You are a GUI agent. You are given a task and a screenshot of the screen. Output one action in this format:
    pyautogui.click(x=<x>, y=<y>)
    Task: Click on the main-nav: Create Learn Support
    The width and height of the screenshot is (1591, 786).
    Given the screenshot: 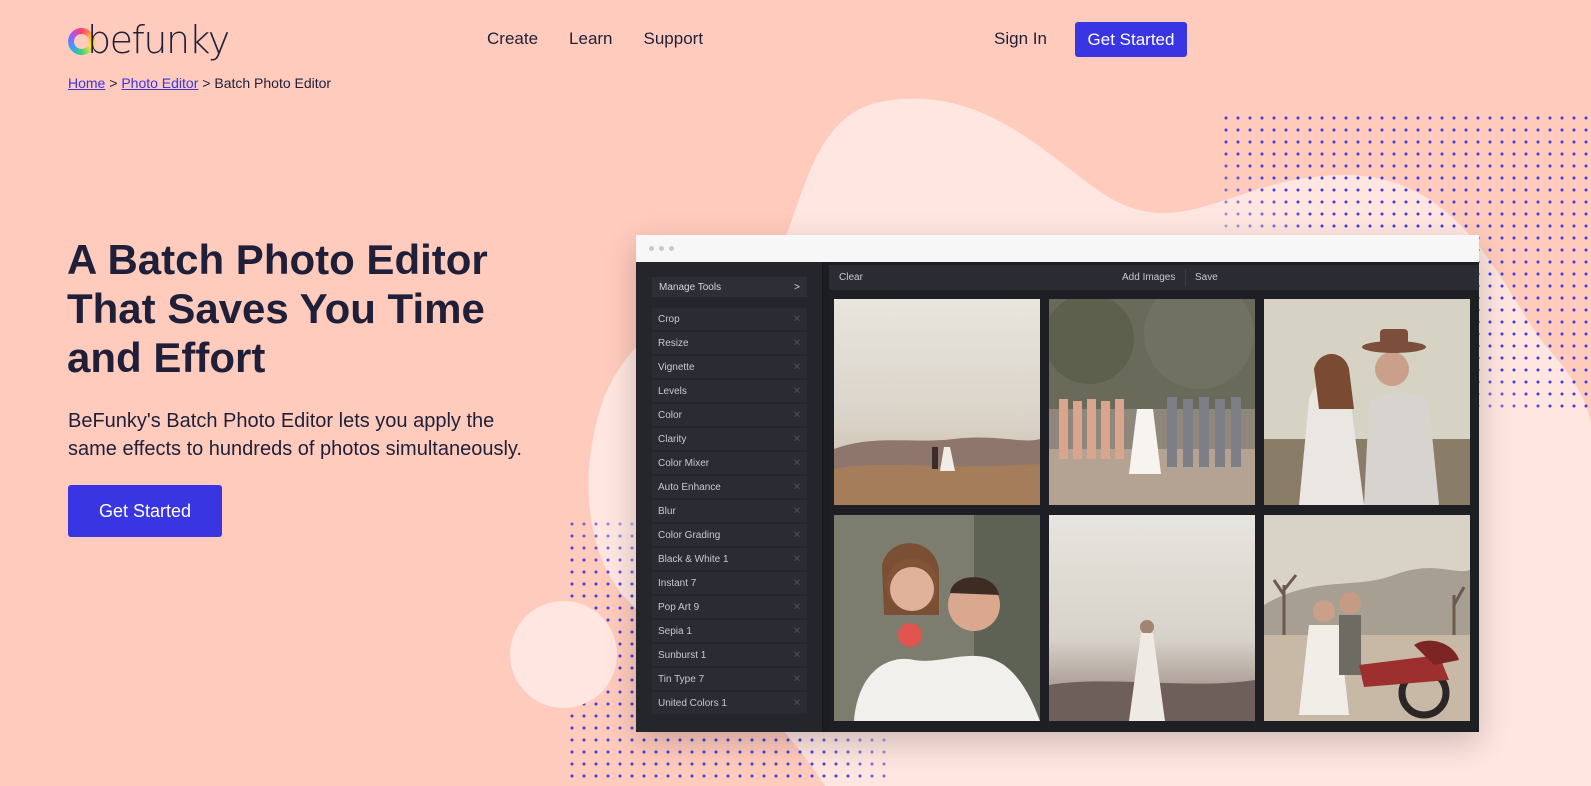 What is the action you would take?
    pyautogui.click(x=595, y=39)
    